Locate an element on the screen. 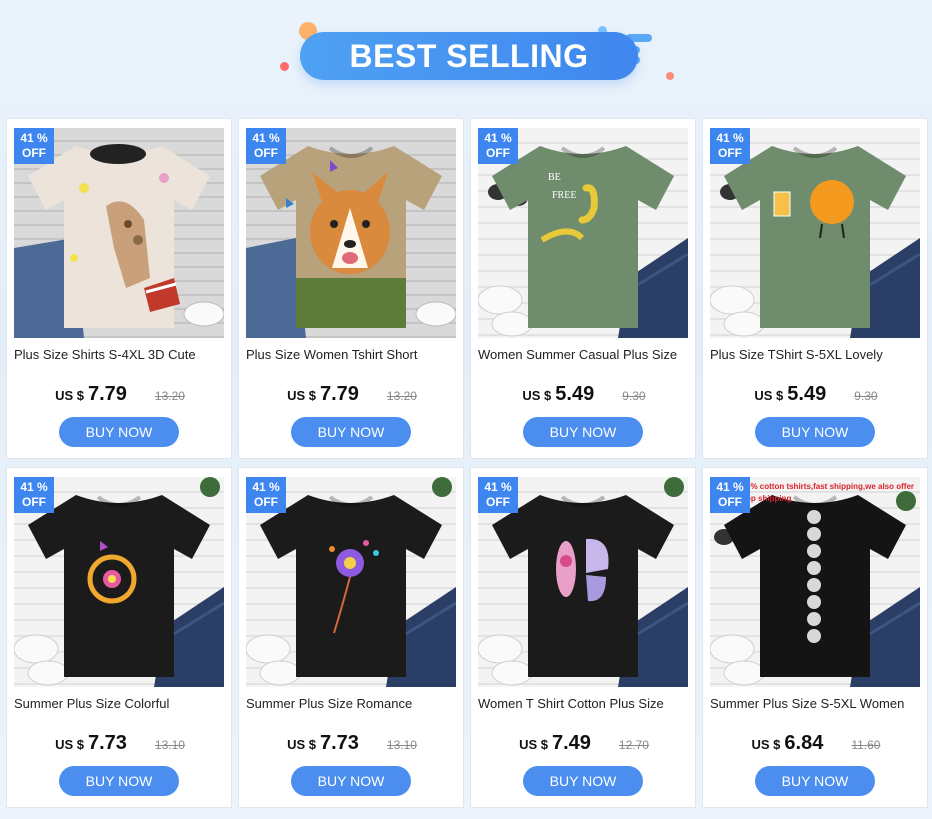 Image resolution: width=932 pixels, height=819 pixels. best-selling-banner: BEST SELLING is located at coordinates (469, 56).